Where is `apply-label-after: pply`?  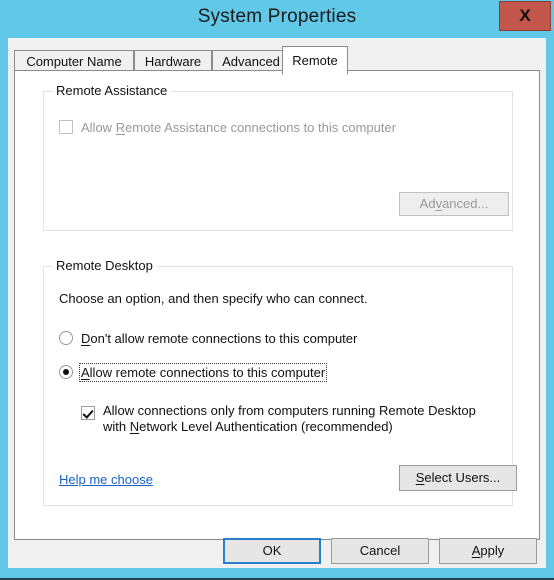
apply-label-after: pply is located at coordinates (492, 550).